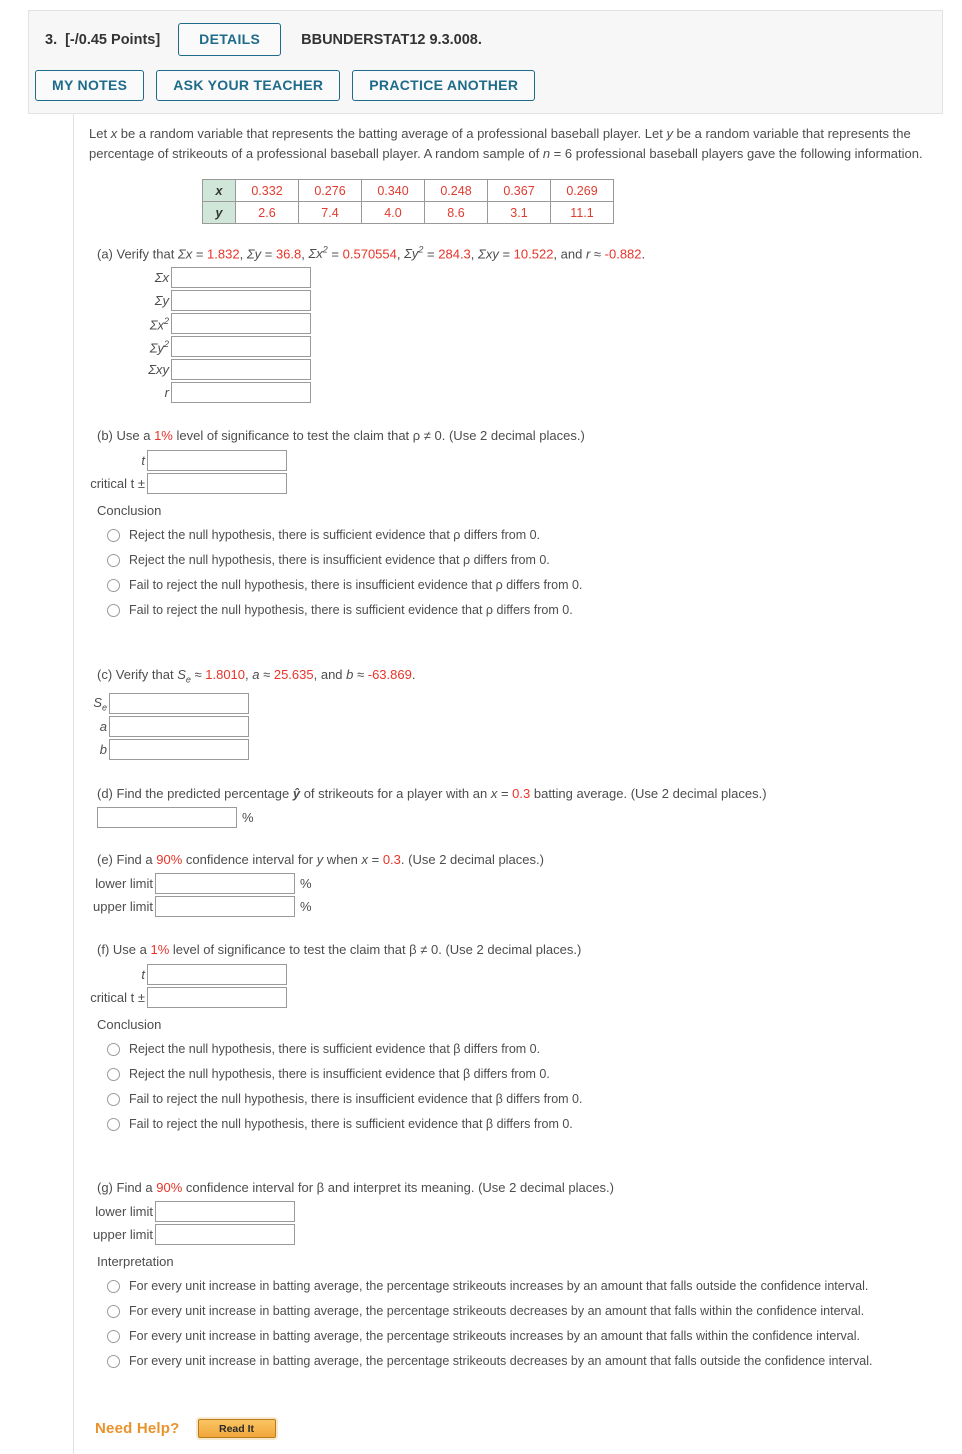  Describe the element at coordinates (519, 1234) in the screenshot. I see `field-row-g-upper: upper limit` at that location.